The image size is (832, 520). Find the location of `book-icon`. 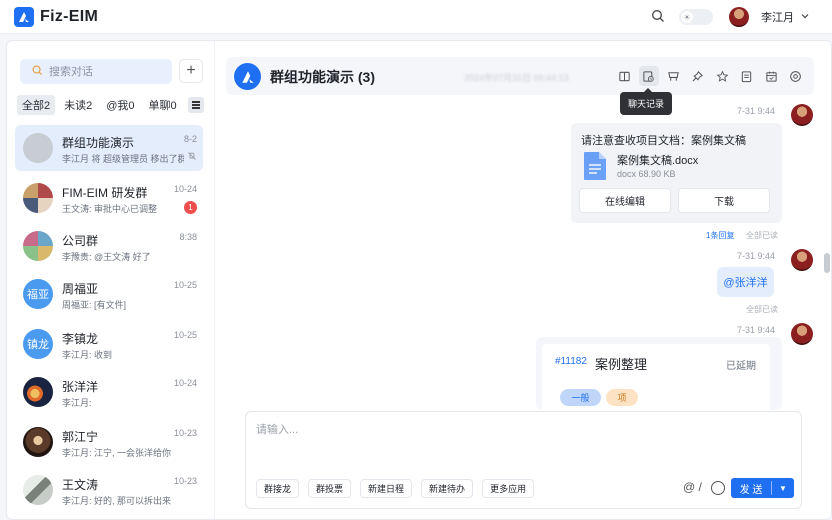

book-icon is located at coordinates (624, 76).